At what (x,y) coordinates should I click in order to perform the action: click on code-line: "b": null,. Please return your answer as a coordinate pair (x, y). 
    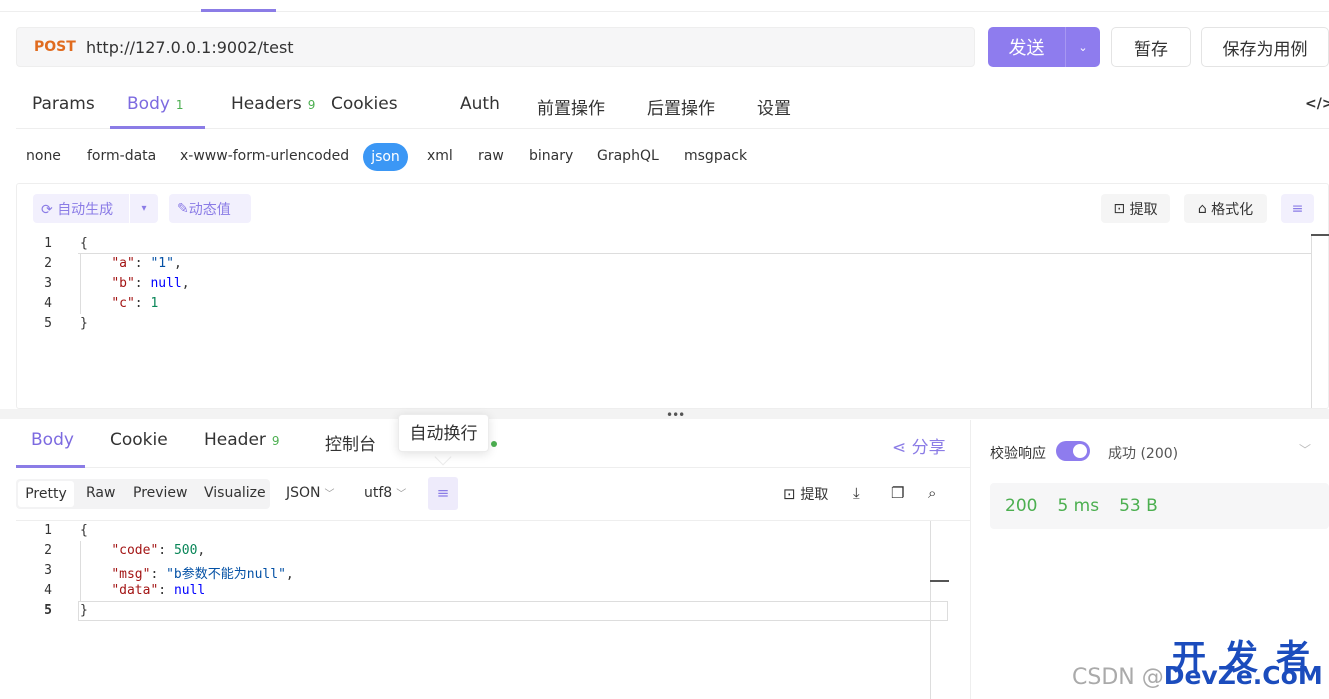
    Looking at the image, I should click on (150, 283).